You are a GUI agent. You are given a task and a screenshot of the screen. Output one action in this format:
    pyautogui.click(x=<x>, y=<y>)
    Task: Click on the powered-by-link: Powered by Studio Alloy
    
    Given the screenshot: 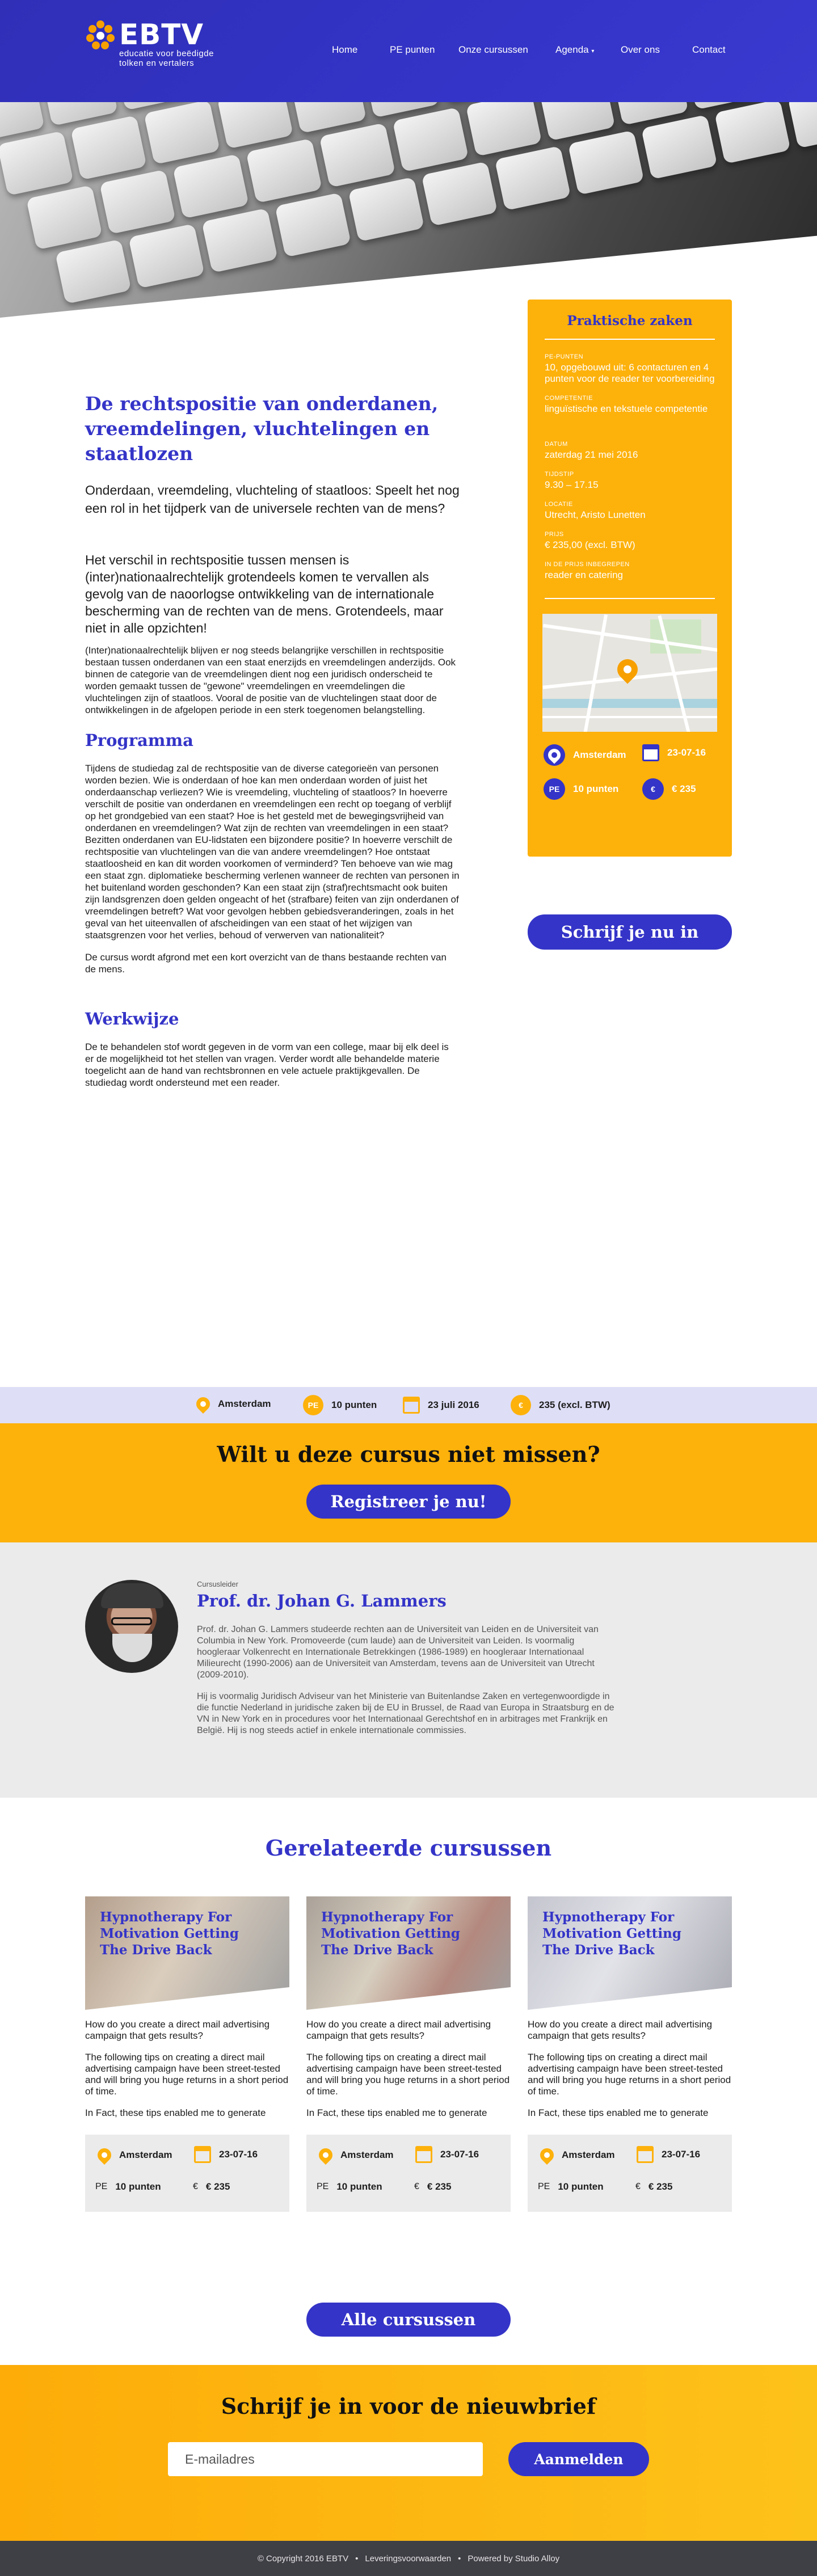 What is the action you would take?
    pyautogui.click(x=513, y=2559)
    